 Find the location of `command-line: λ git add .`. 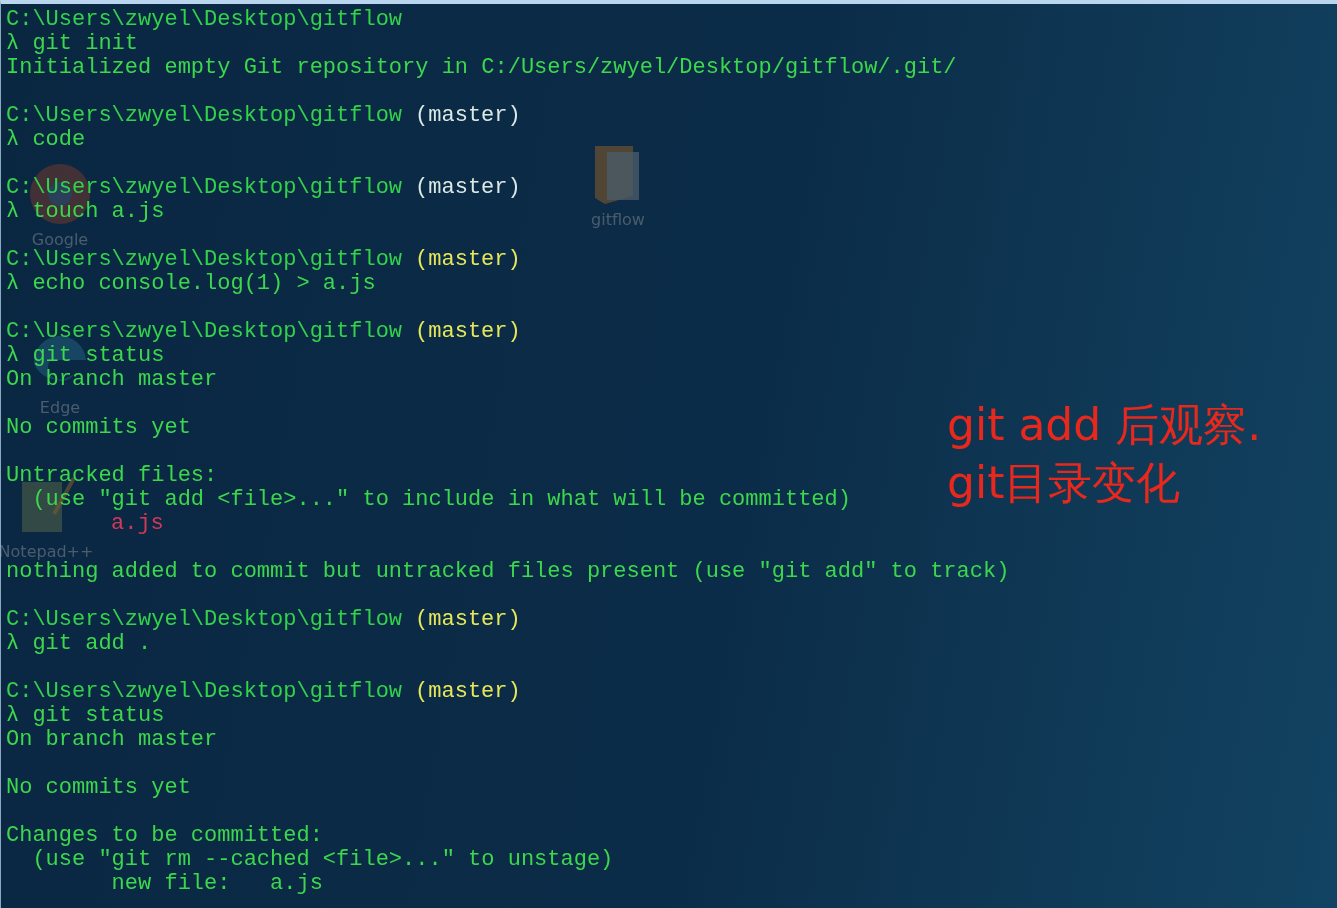

command-line: λ git add . is located at coordinates (79, 644).